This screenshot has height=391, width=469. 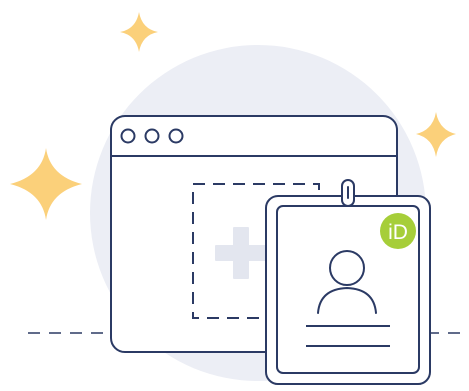 I want to click on orcid-logo-icon: iD, so click(x=398, y=231).